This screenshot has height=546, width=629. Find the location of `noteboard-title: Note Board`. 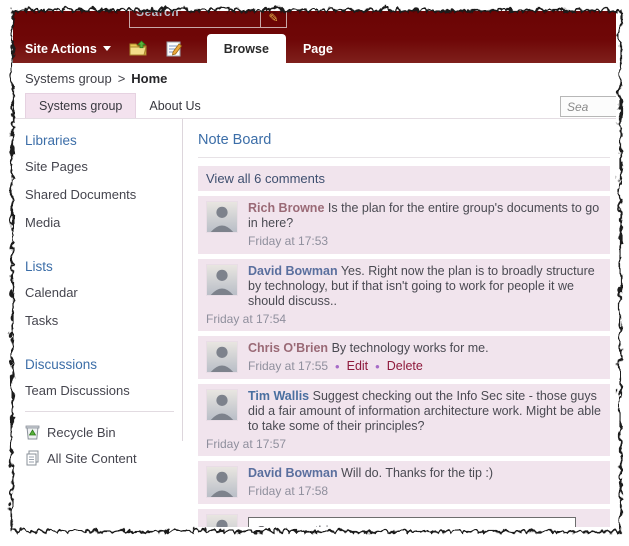

noteboard-title: Note Board is located at coordinates (235, 140).